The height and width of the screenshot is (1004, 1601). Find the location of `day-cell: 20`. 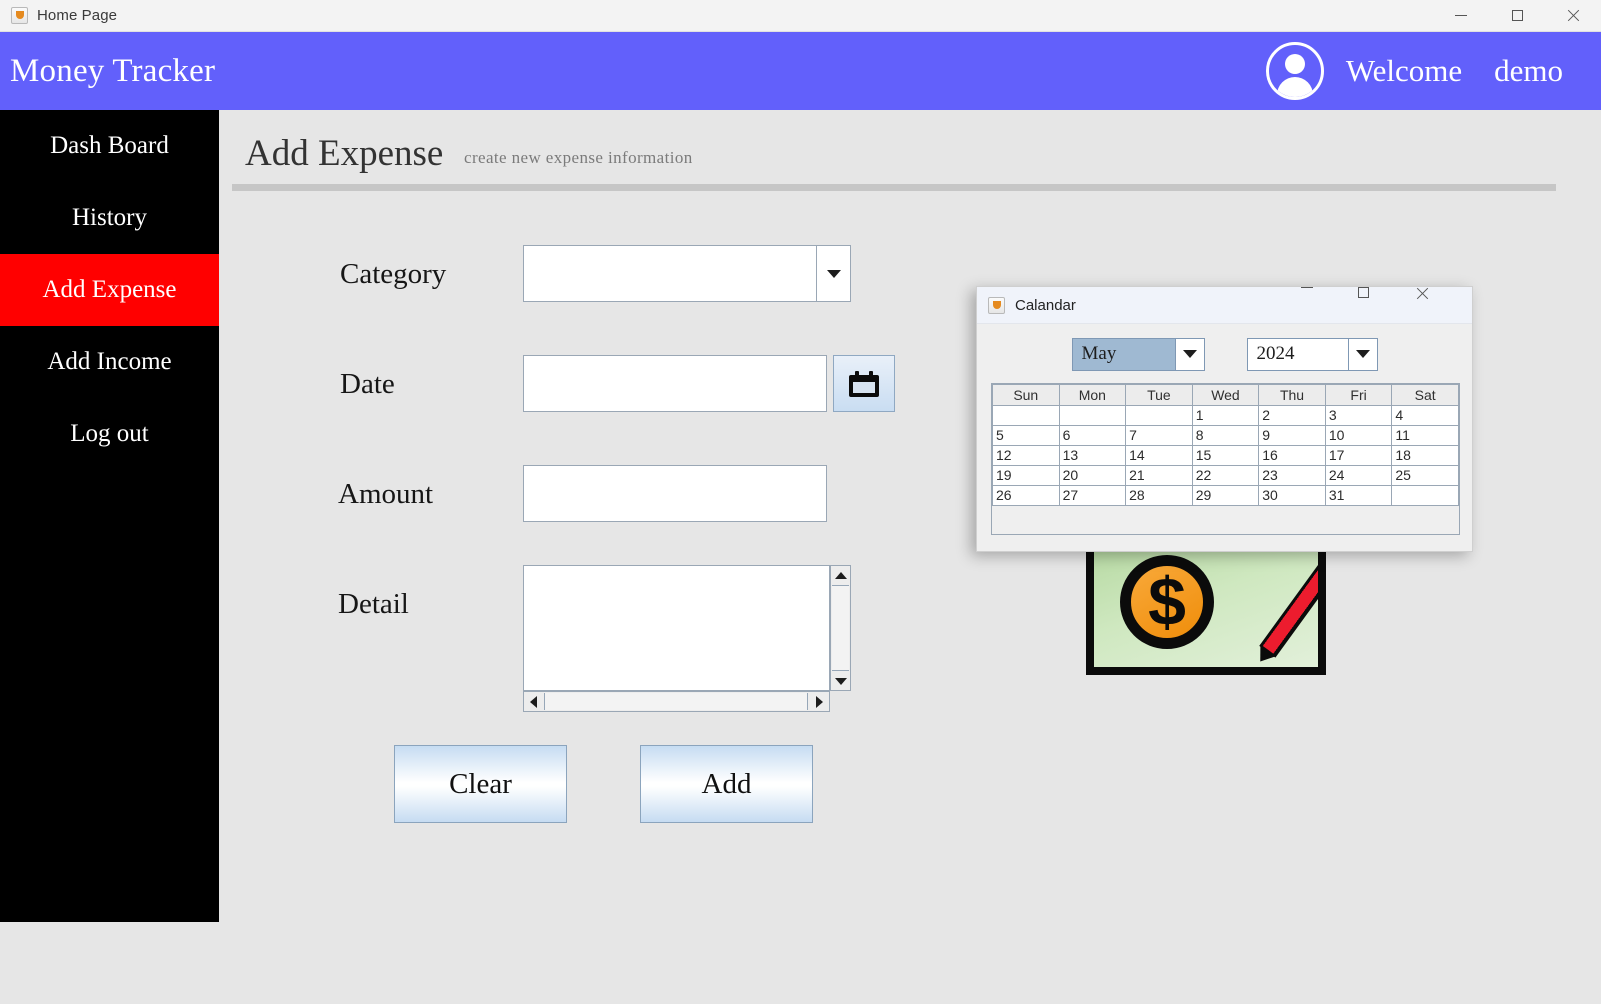

day-cell: 20 is located at coordinates (1092, 475).